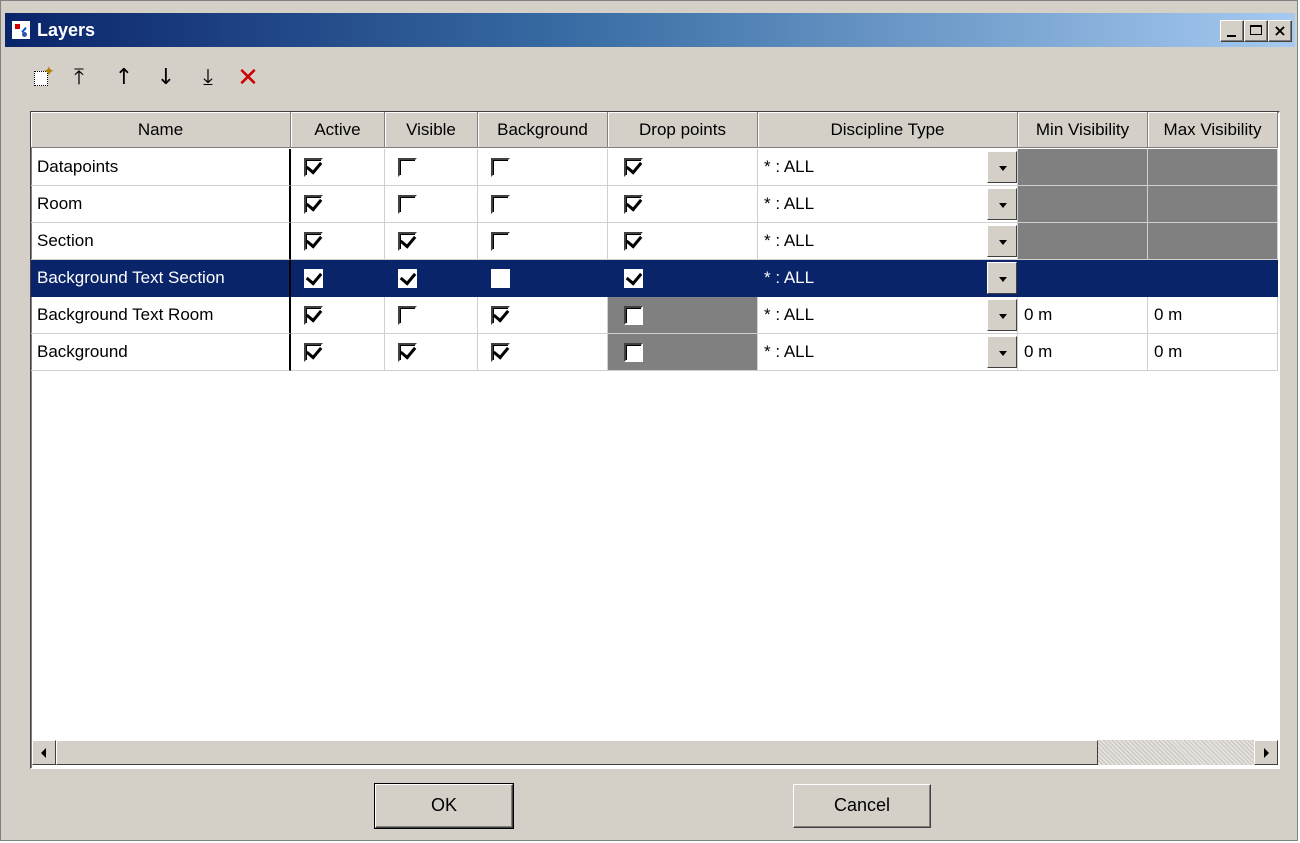 The image size is (1300, 843). Describe the element at coordinates (1232, 31) in the screenshot. I see `minimize-button` at that location.